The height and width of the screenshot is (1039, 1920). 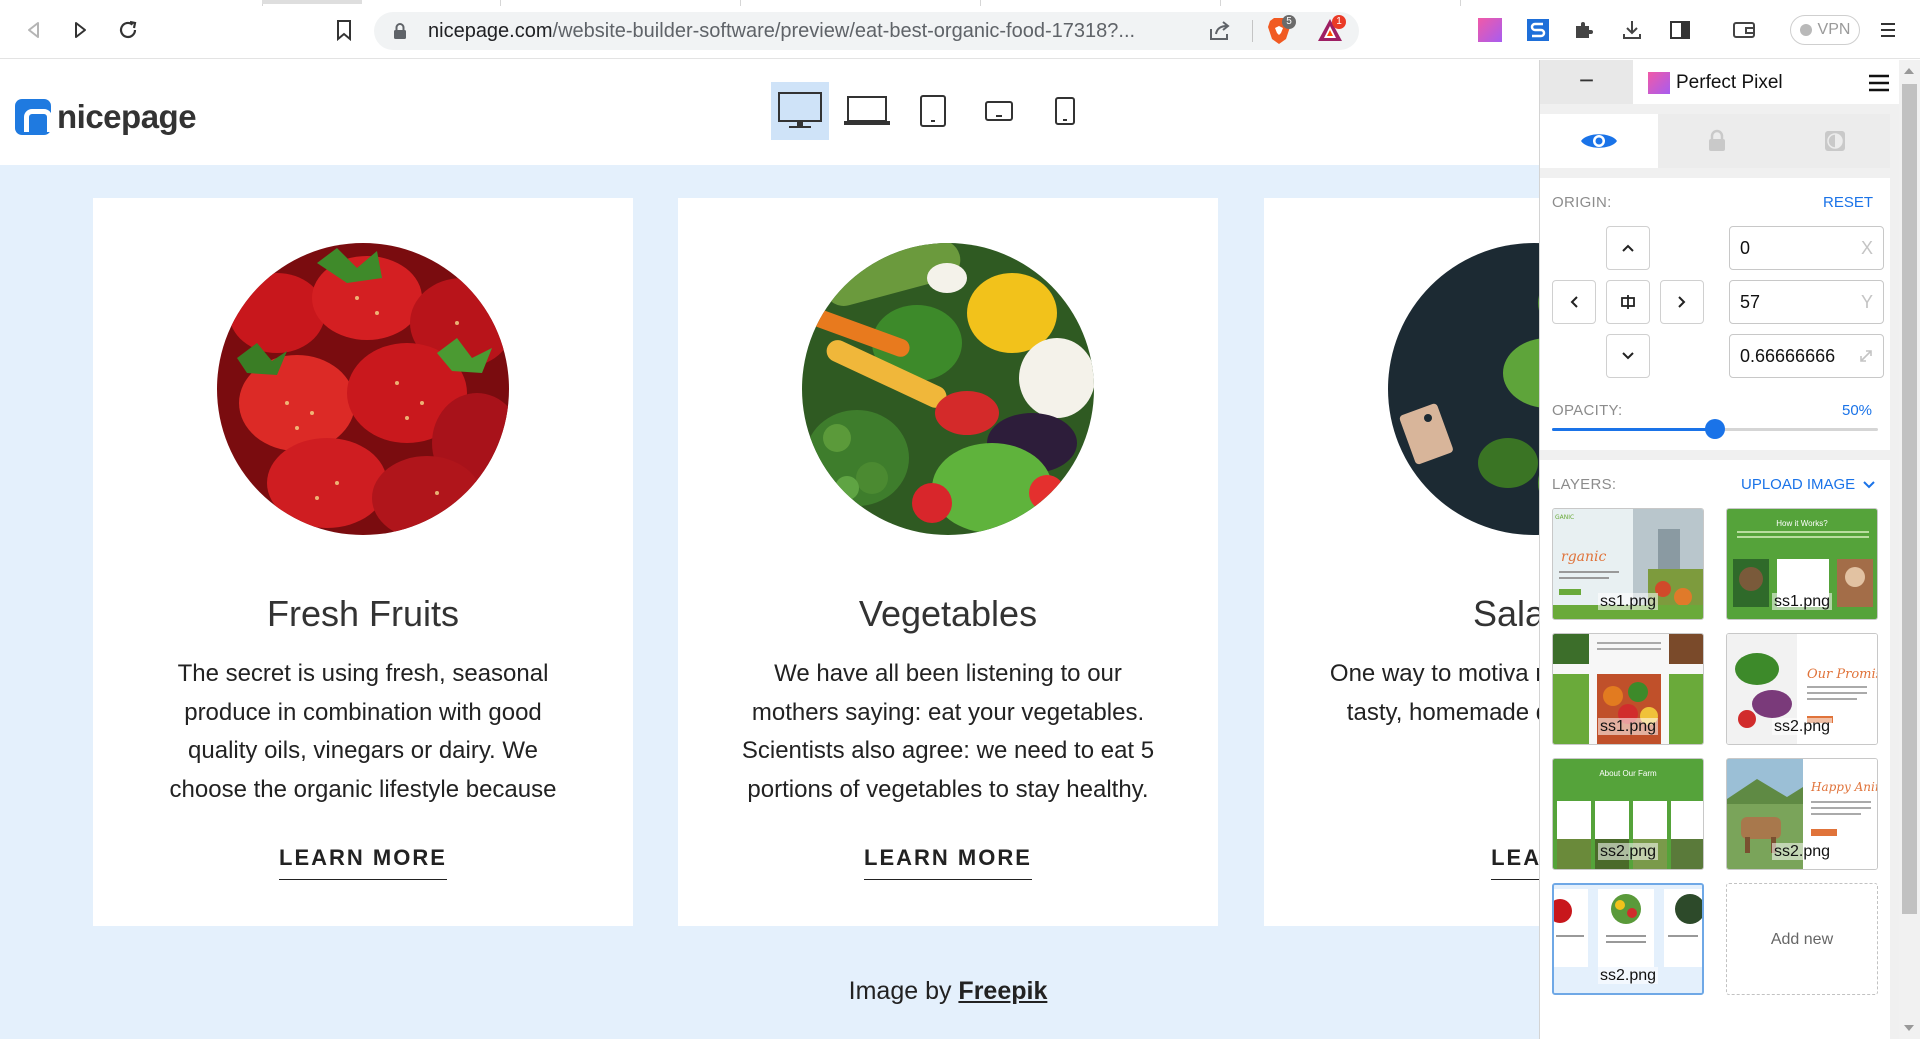 I want to click on center-button, so click(x=1628, y=302).